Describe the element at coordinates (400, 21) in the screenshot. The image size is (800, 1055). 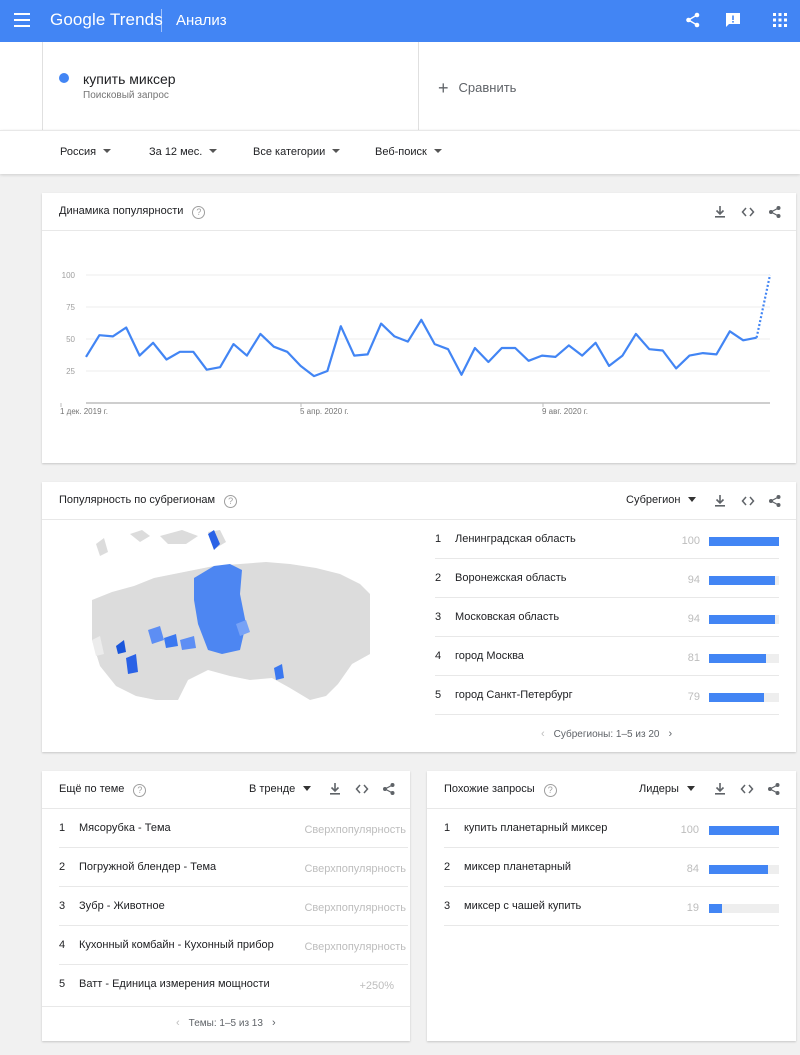
I see `top-app-bar: Google Trends Анализ` at that location.